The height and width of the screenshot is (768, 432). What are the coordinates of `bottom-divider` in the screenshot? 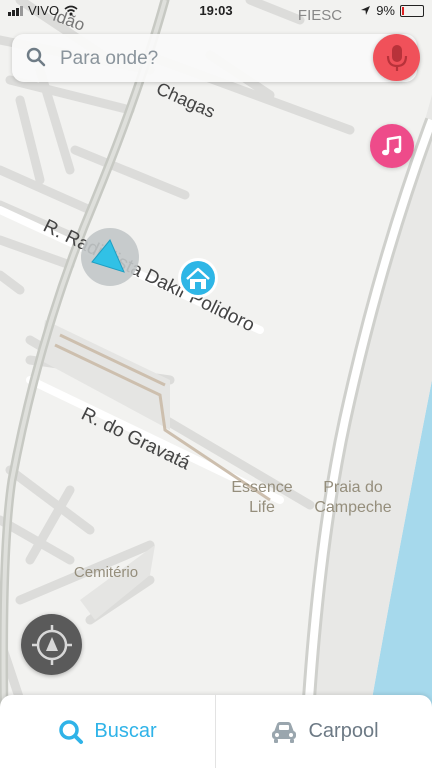 It's located at (215, 731).